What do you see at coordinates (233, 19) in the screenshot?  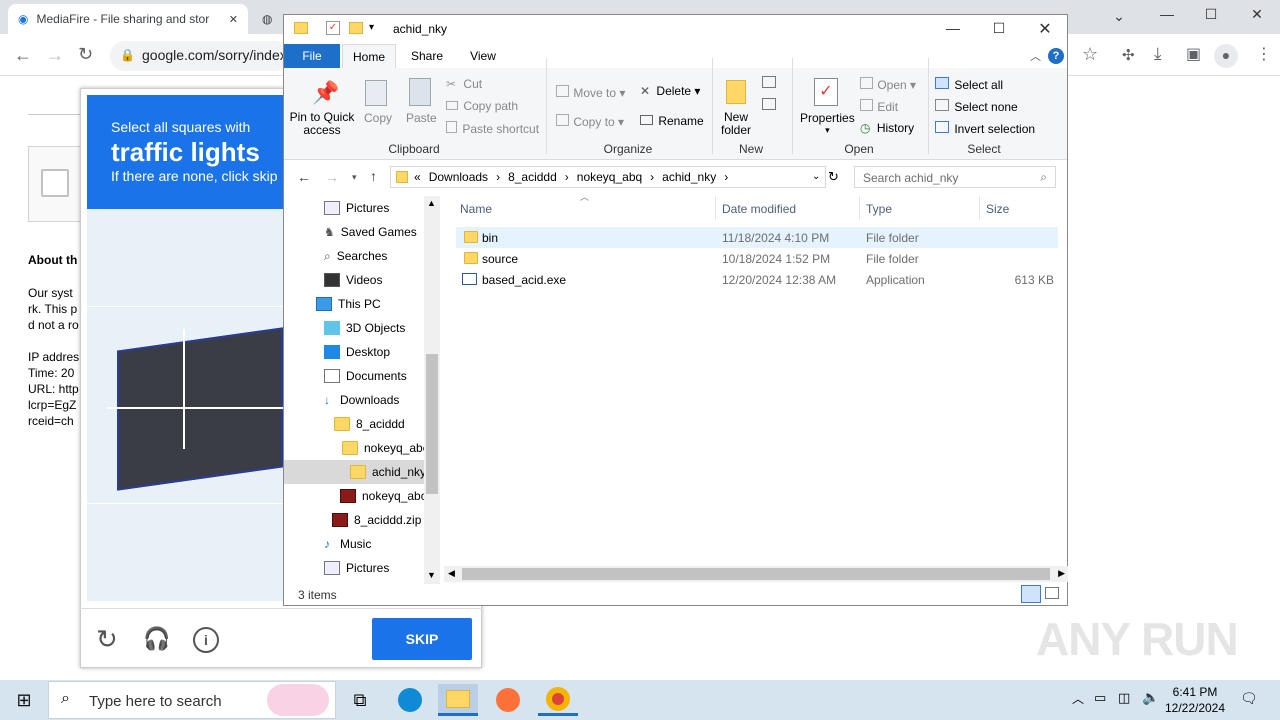 I see `close-tab-icon: ✕` at bounding box center [233, 19].